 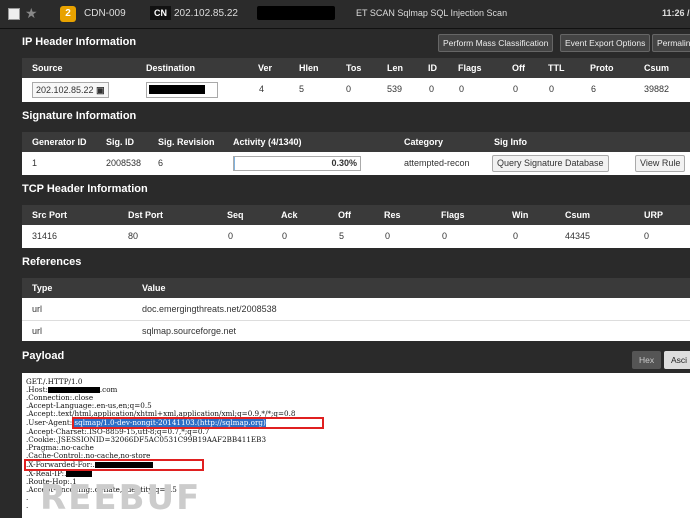 I want to click on event-time: 11:26 /, so click(x=676, y=13).